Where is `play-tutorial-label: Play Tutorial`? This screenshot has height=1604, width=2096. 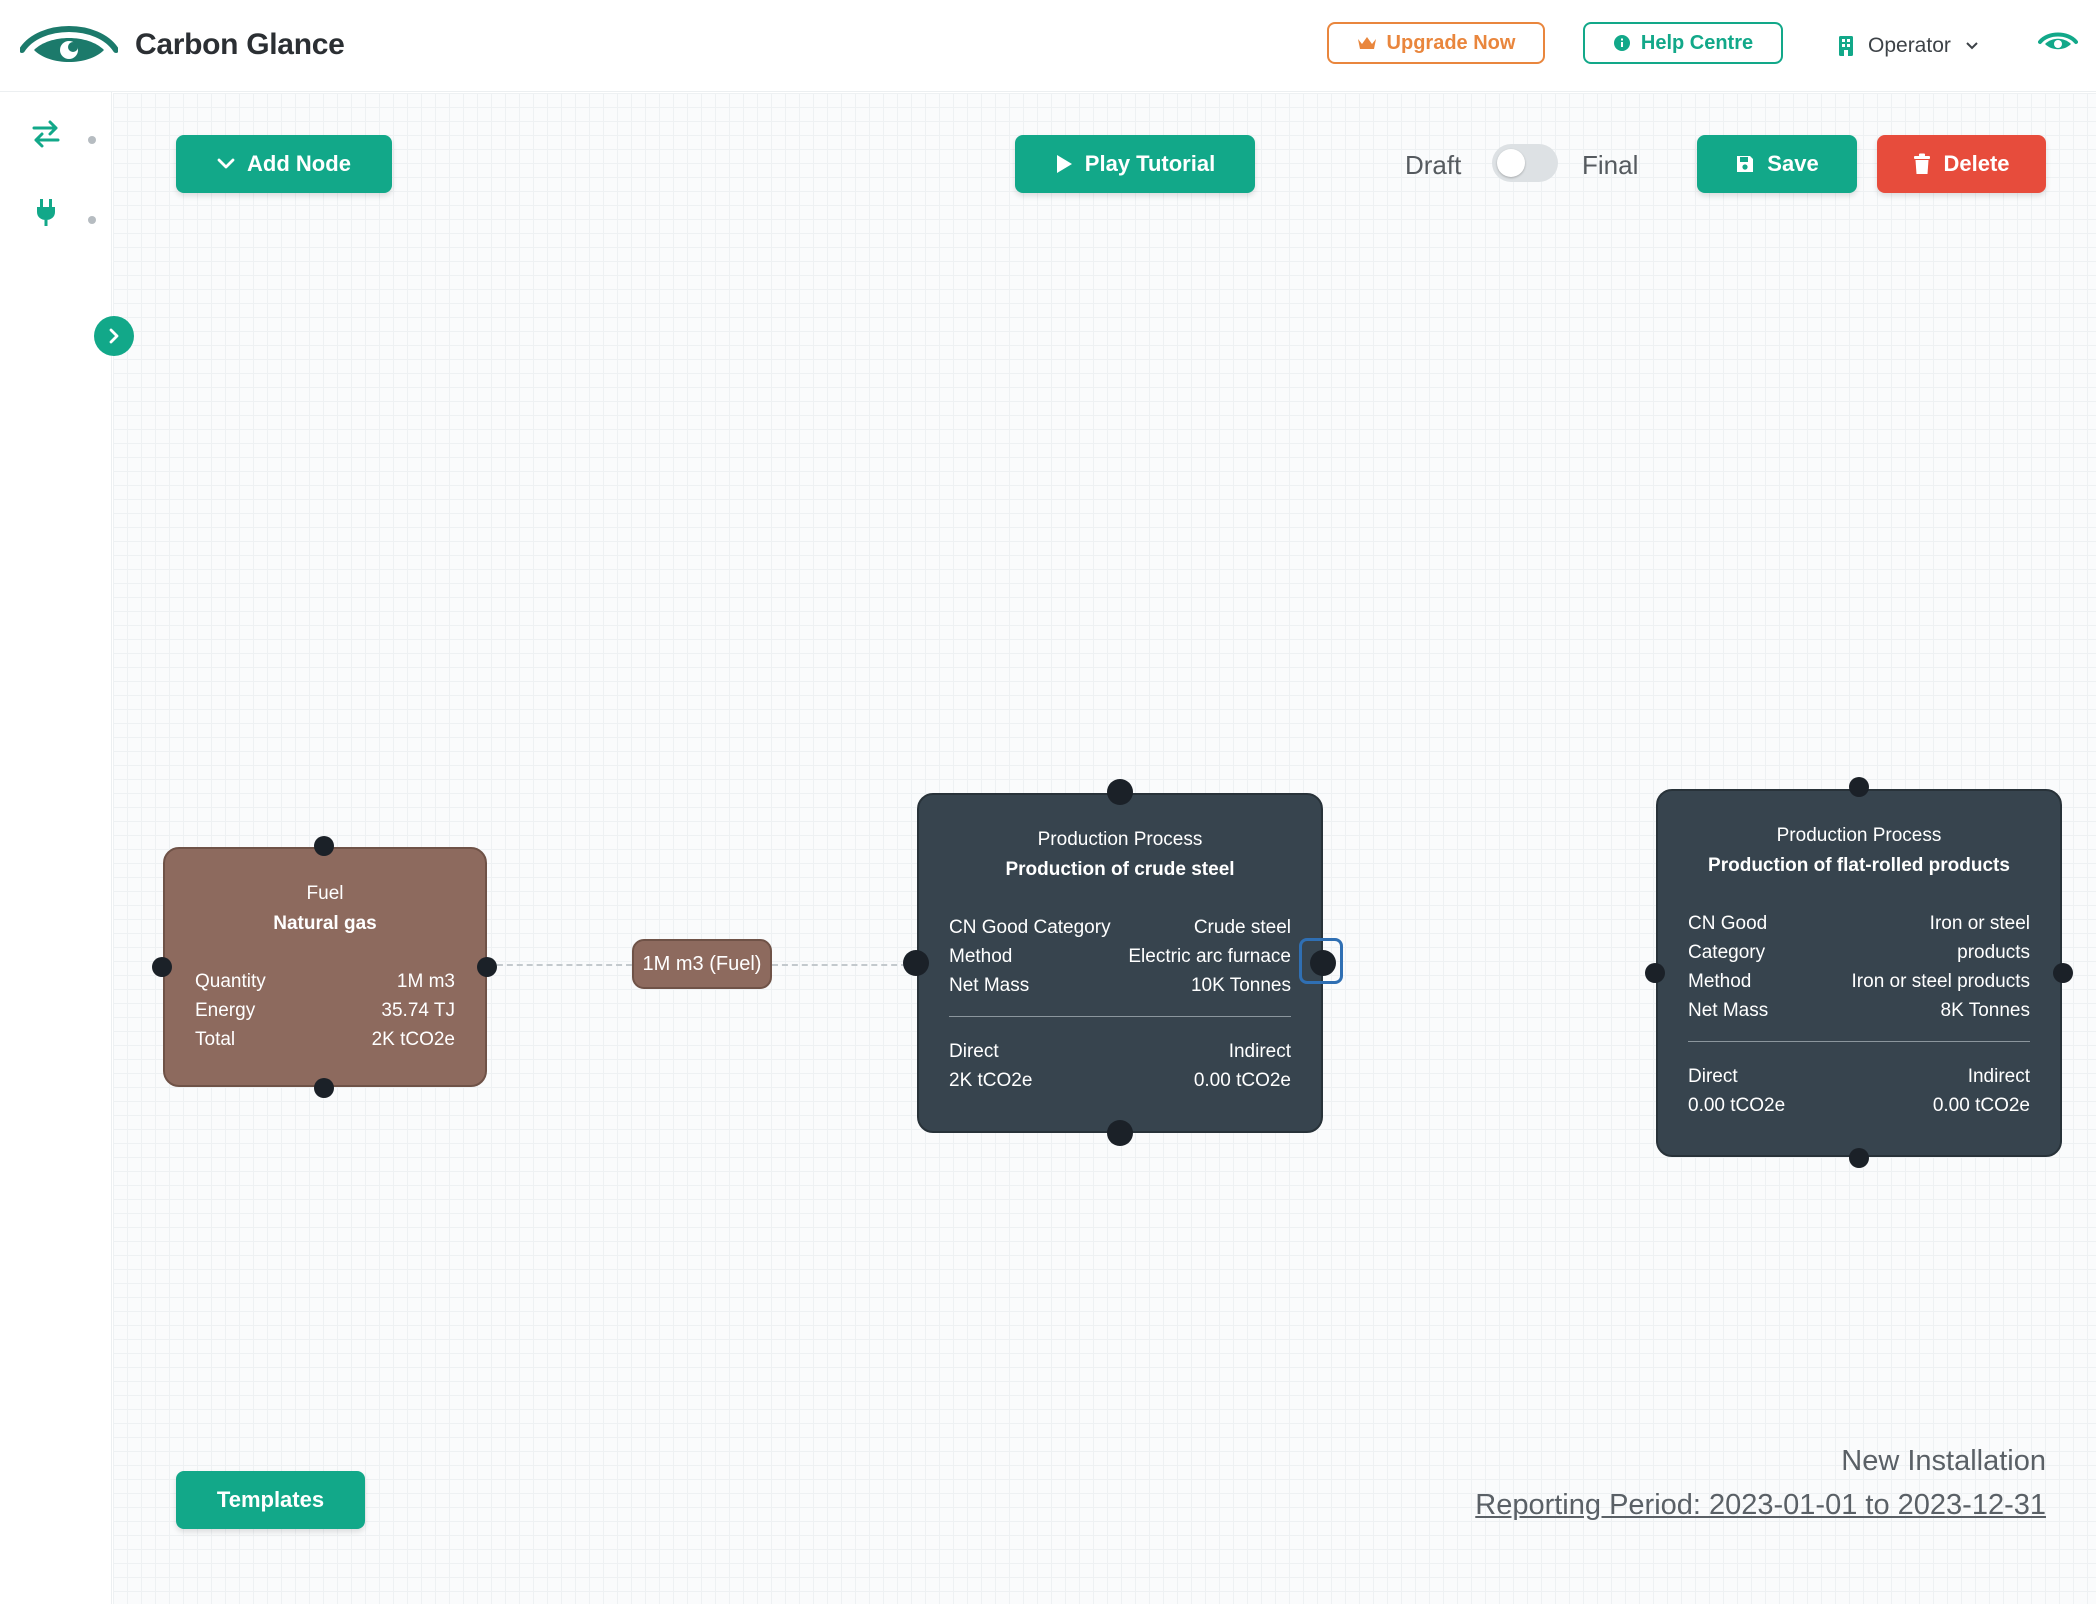
play-tutorial-label: Play Tutorial is located at coordinates (1150, 163).